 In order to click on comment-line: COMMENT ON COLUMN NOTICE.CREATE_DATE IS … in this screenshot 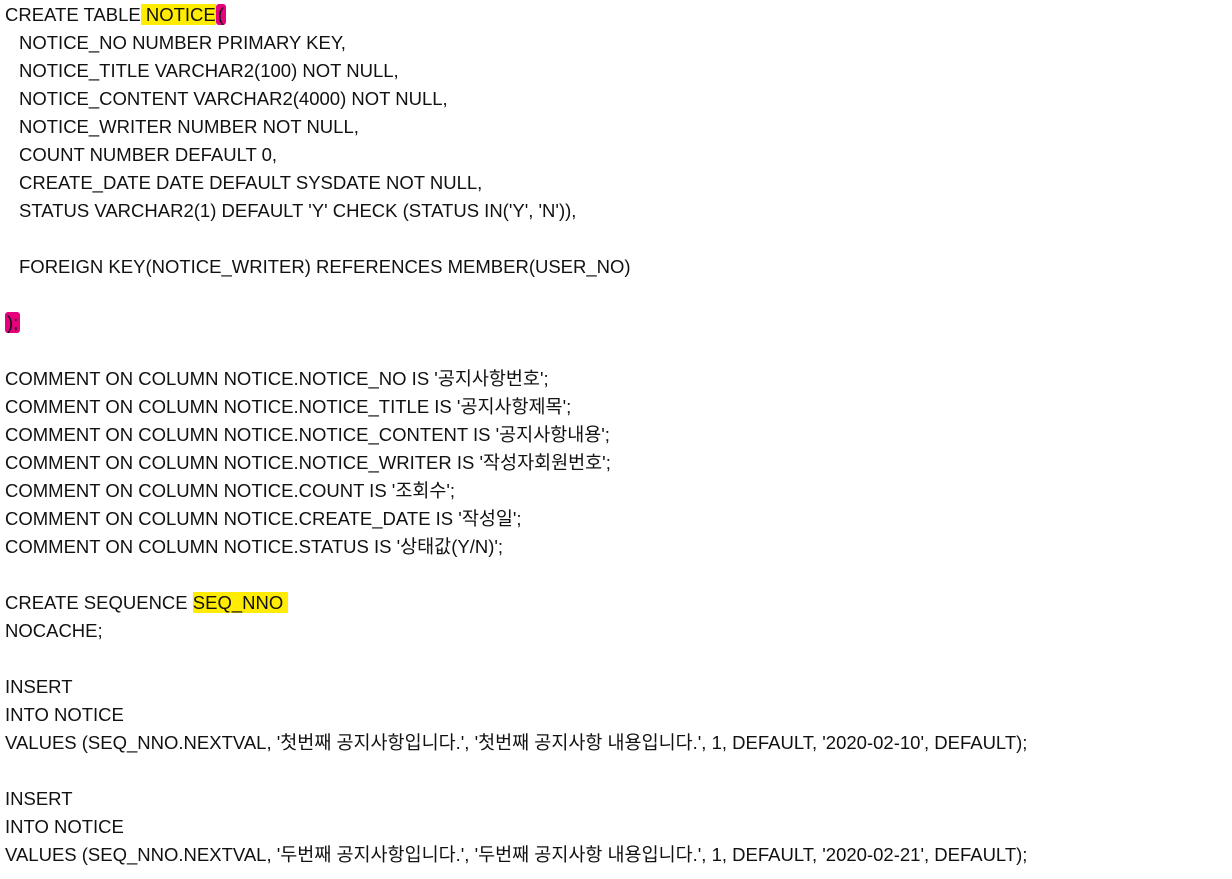, I will do `click(263, 518)`.